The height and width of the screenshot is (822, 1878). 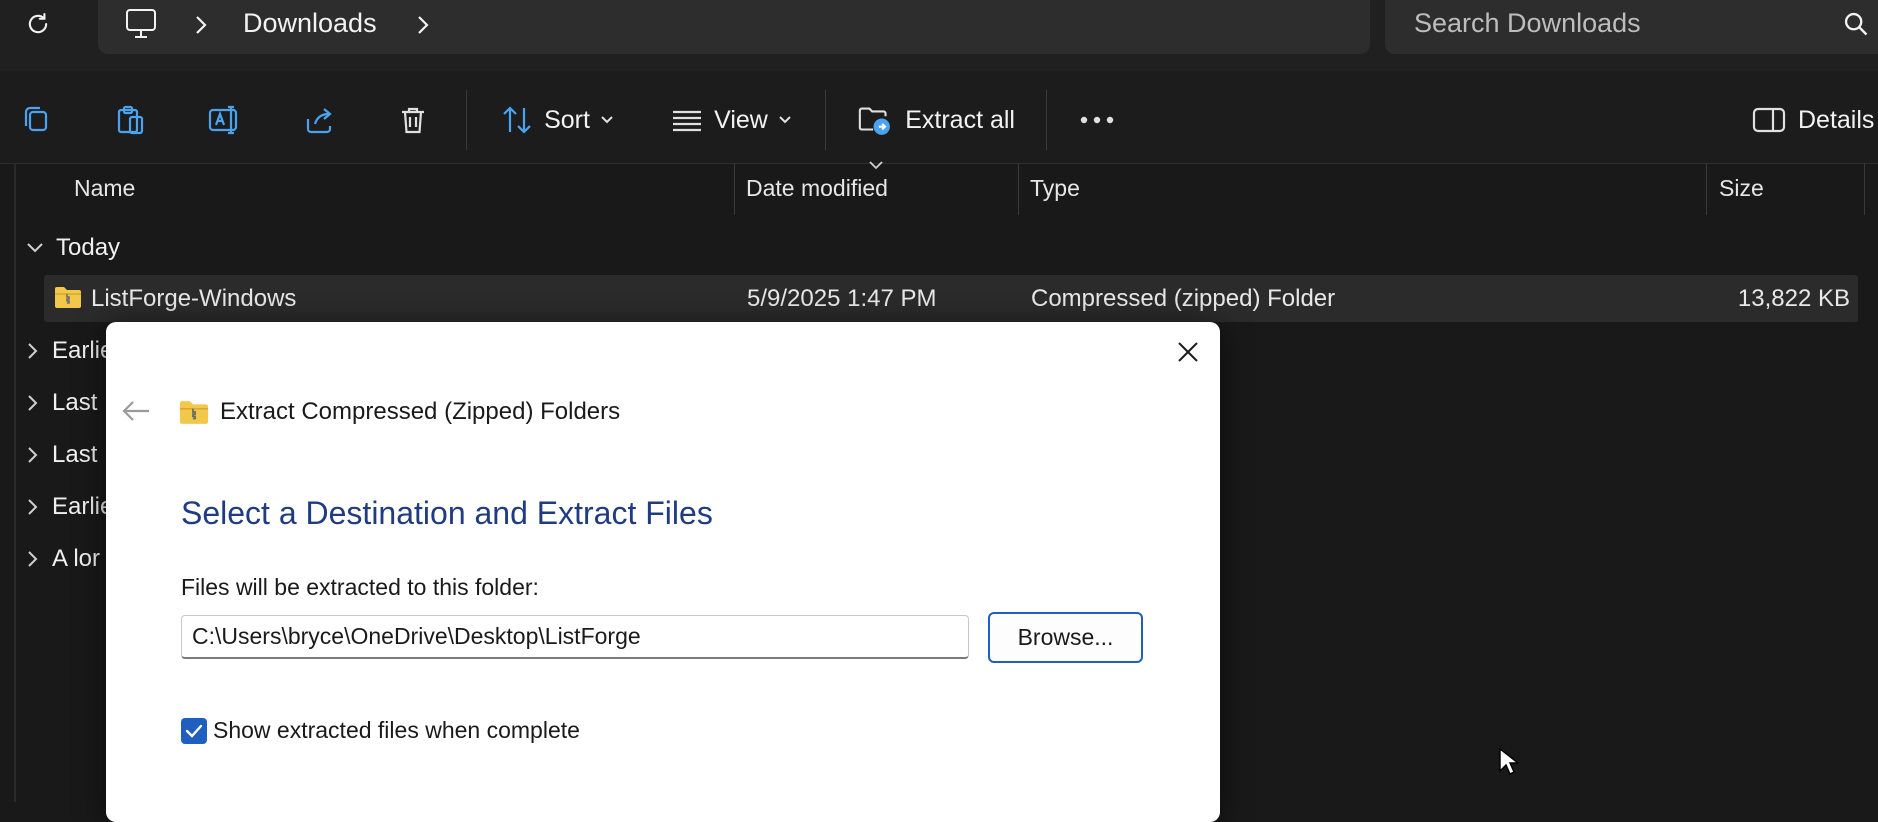 I want to click on cursor-arrow-icon, so click(x=1508, y=761).